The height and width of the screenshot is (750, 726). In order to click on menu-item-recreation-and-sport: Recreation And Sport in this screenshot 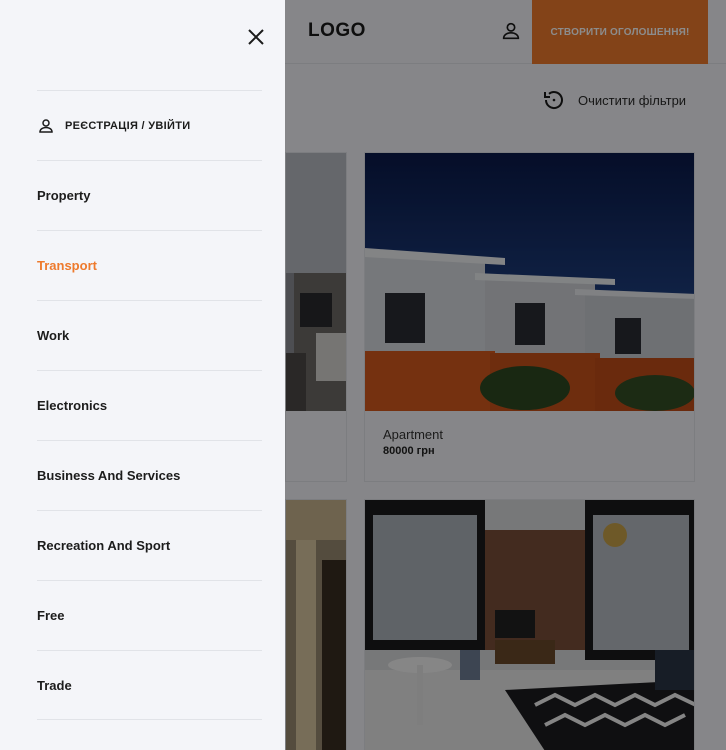, I will do `click(149, 545)`.